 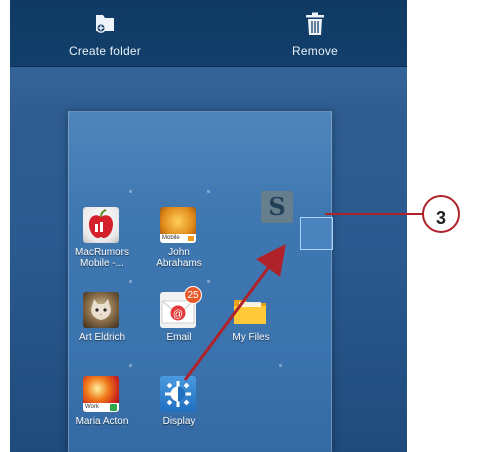 What do you see at coordinates (250, 310) in the screenshot?
I see `folder-icon` at bounding box center [250, 310].